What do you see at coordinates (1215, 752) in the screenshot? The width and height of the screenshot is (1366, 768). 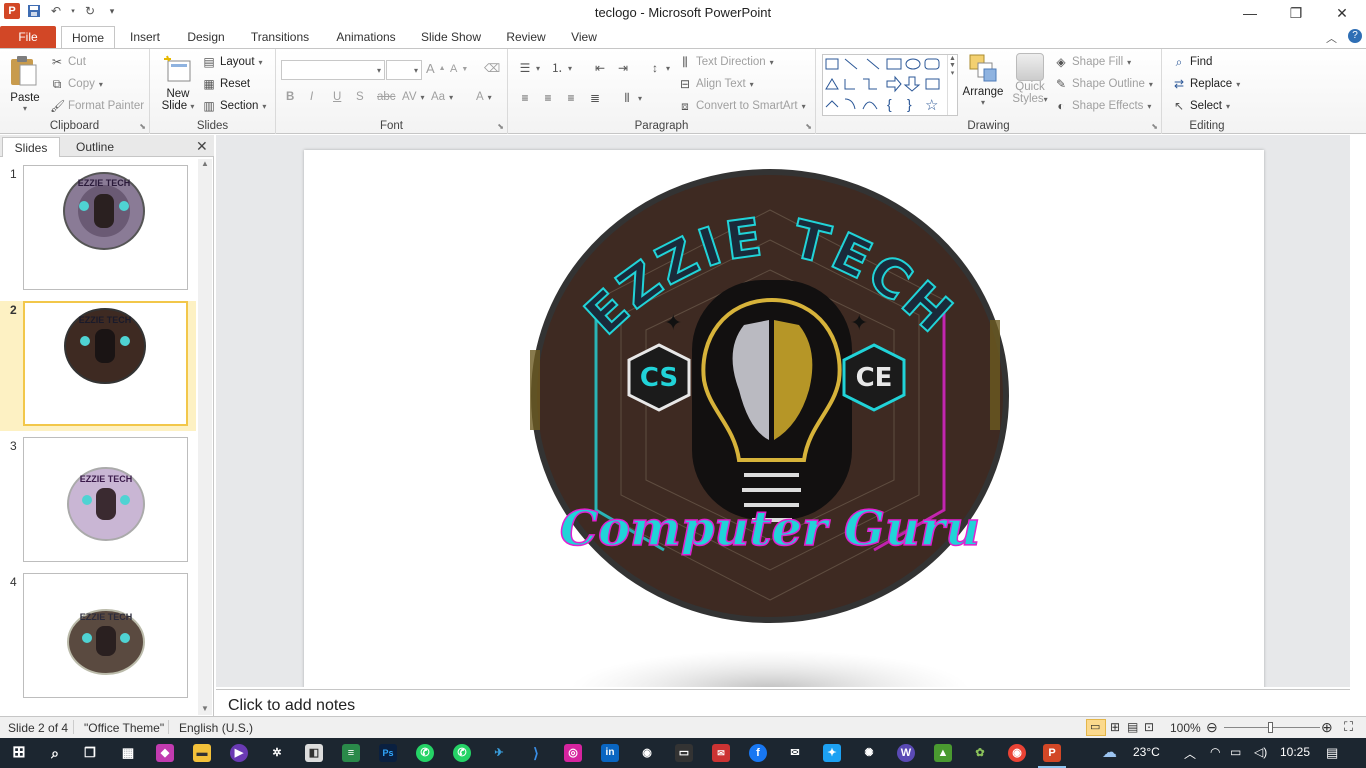 I see `wifi-icon: ◠` at bounding box center [1215, 752].